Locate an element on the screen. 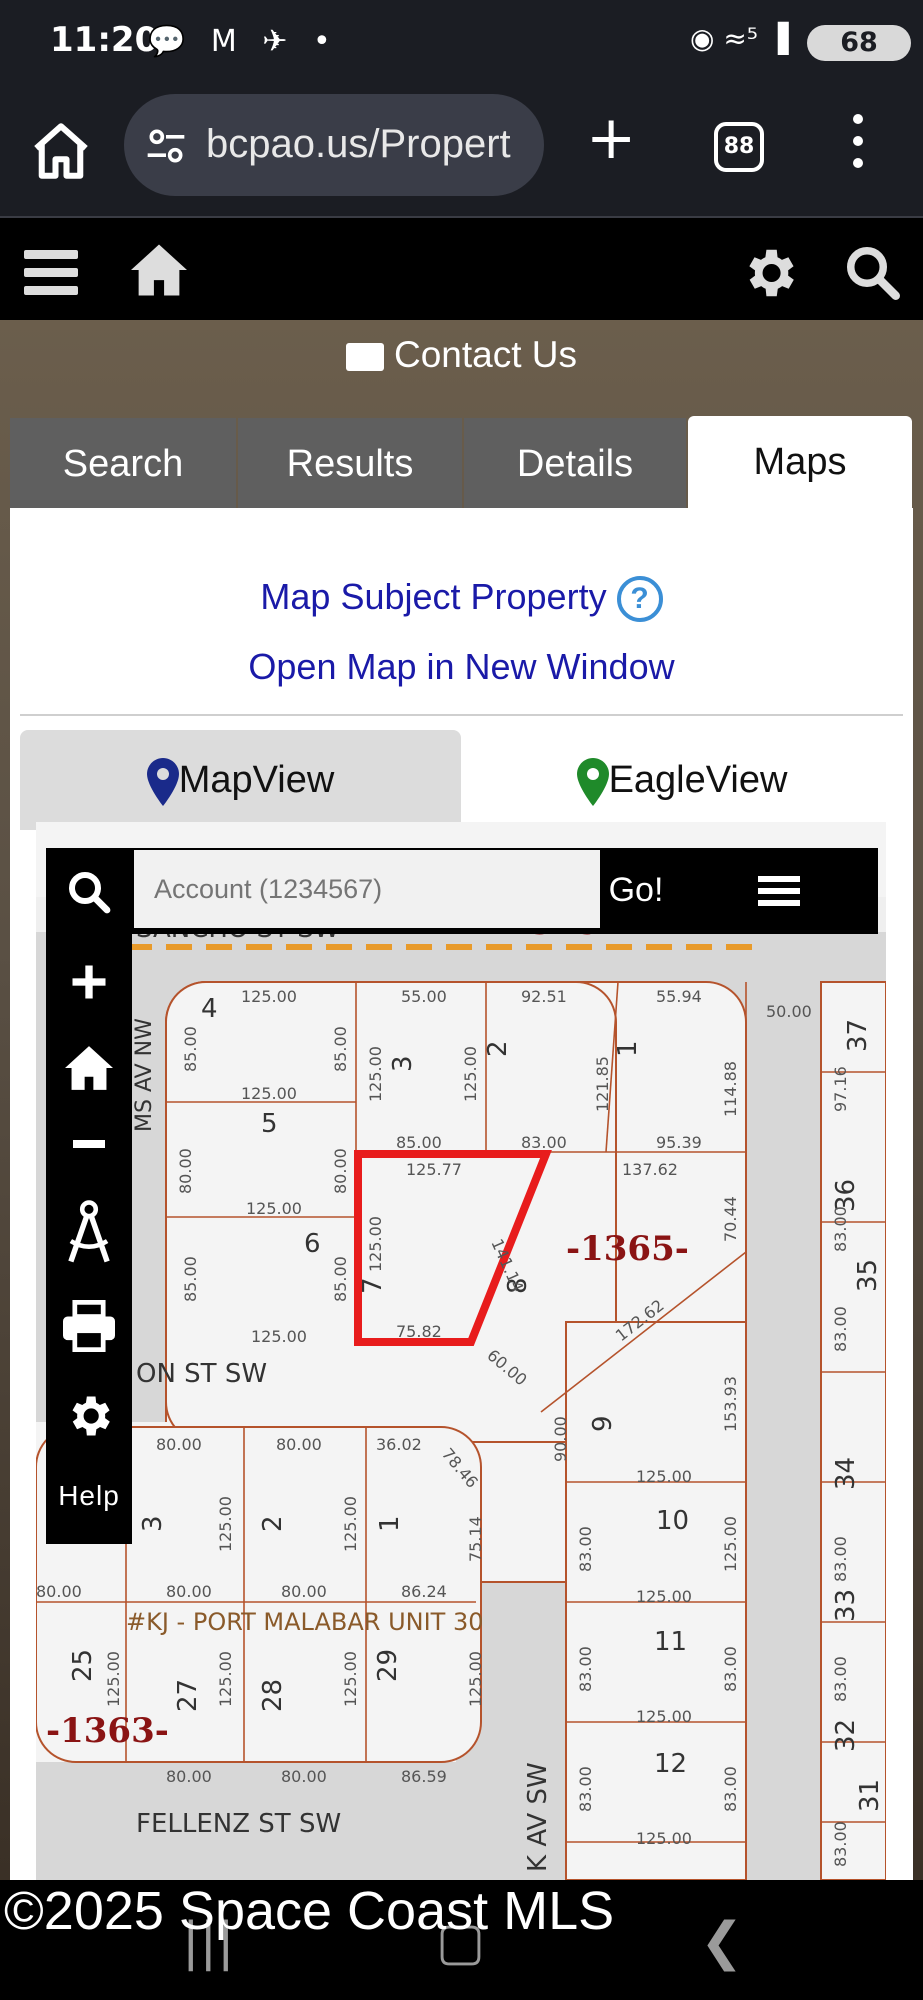  svg-text: 4 is located at coordinates (209, 1009).